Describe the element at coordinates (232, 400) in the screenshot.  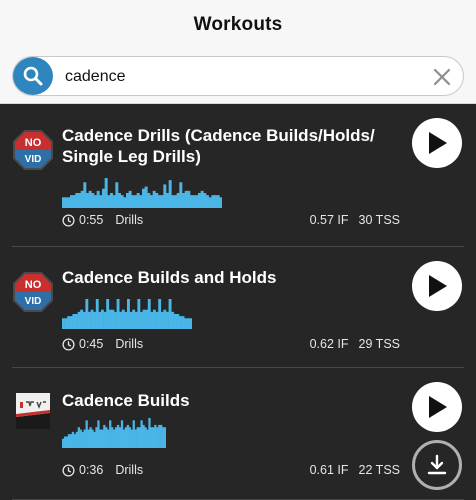
I see `workout-title: Cadence Builds` at that location.